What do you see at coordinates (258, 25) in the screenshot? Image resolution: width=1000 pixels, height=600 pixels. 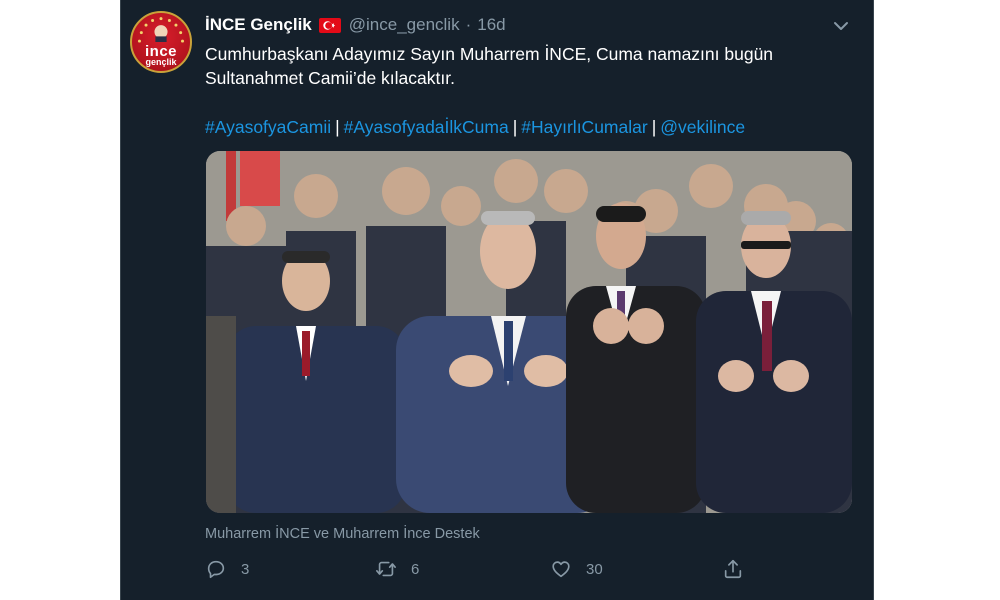 I see `display-name: İNCE Gençlik` at bounding box center [258, 25].